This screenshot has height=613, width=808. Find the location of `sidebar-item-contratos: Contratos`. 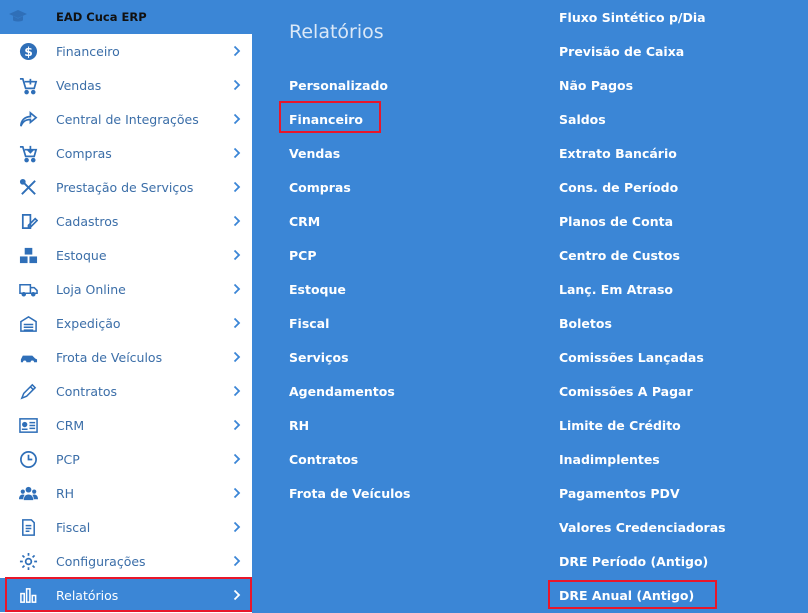

sidebar-item-contratos: Contratos is located at coordinates (126, 391).